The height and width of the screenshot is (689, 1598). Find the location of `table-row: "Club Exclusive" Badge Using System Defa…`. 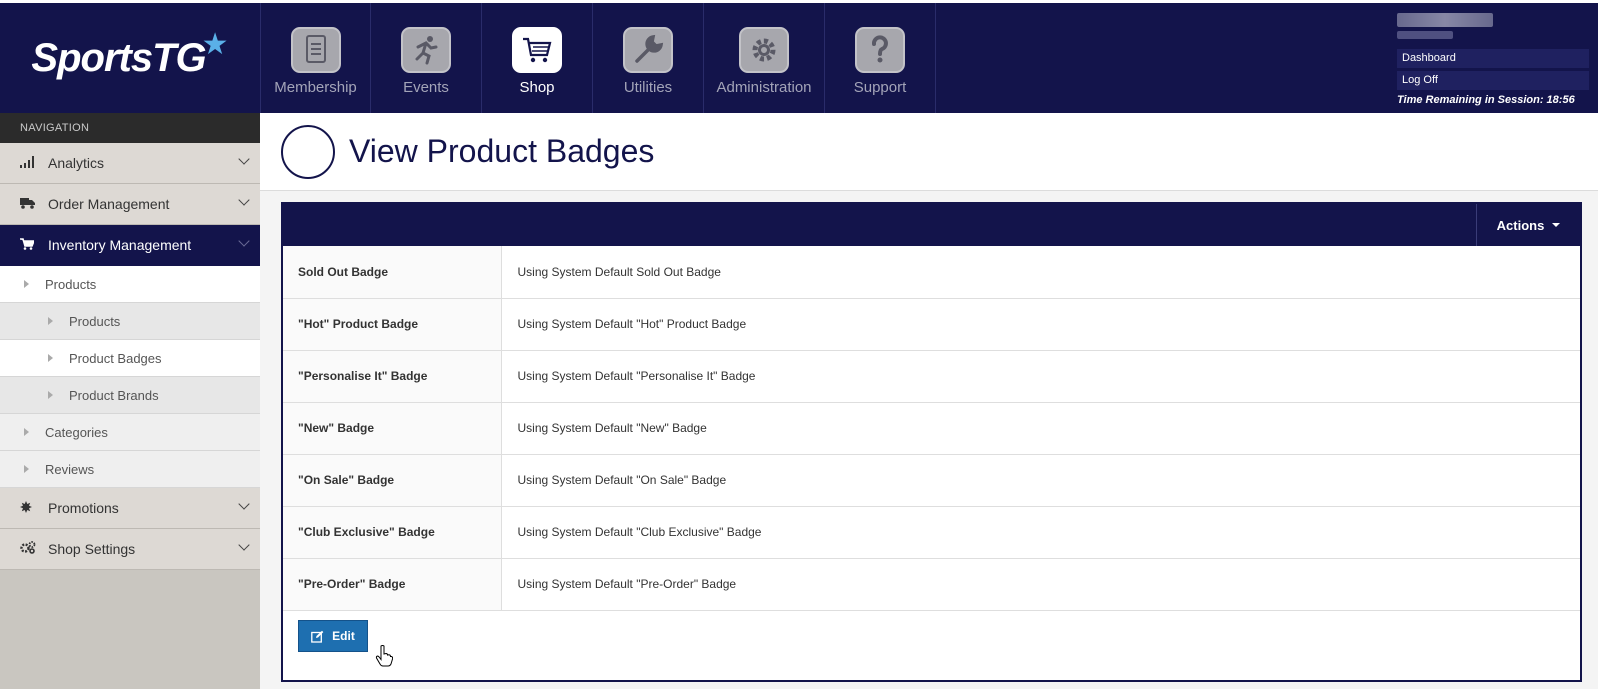

table-row: "Club Exclusive" Badge Using System Defa… is located at coordinates (931, 532).